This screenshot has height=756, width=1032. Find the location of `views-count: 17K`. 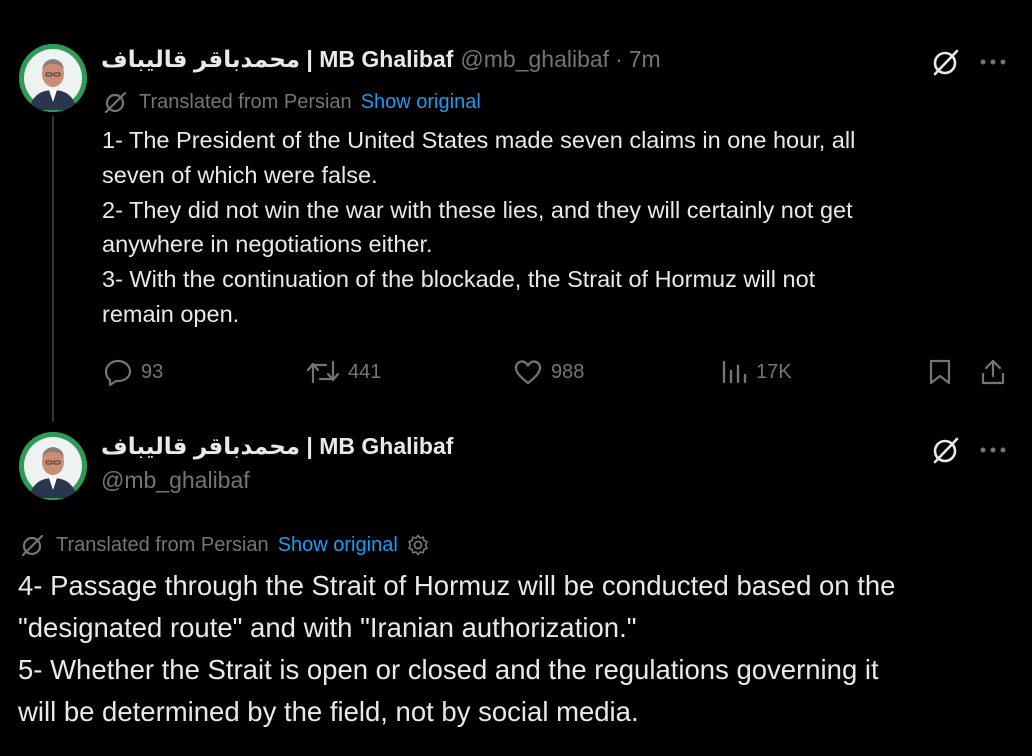

views-count: 17K is located at coordinates (774, 371).